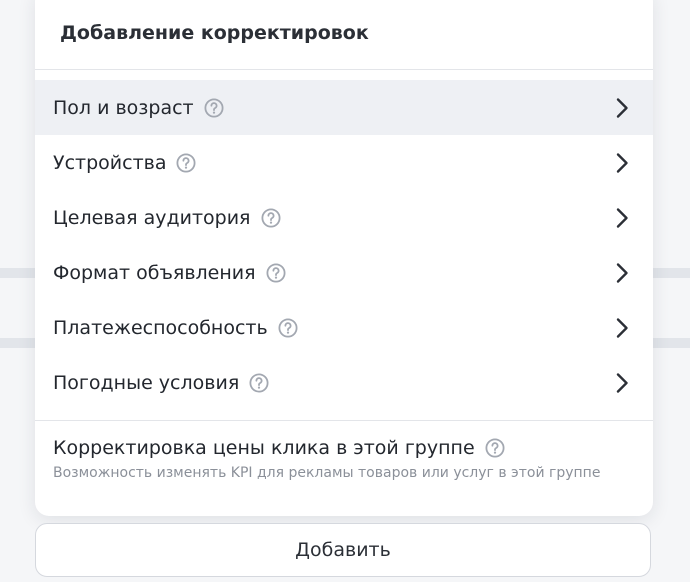 This screenshot has height=582, width=690. What do you see at coordinates (344, 327) in the screenshot?
I see `menu-item-solvency: Платежеспособность` at bounding box center [344, 327].